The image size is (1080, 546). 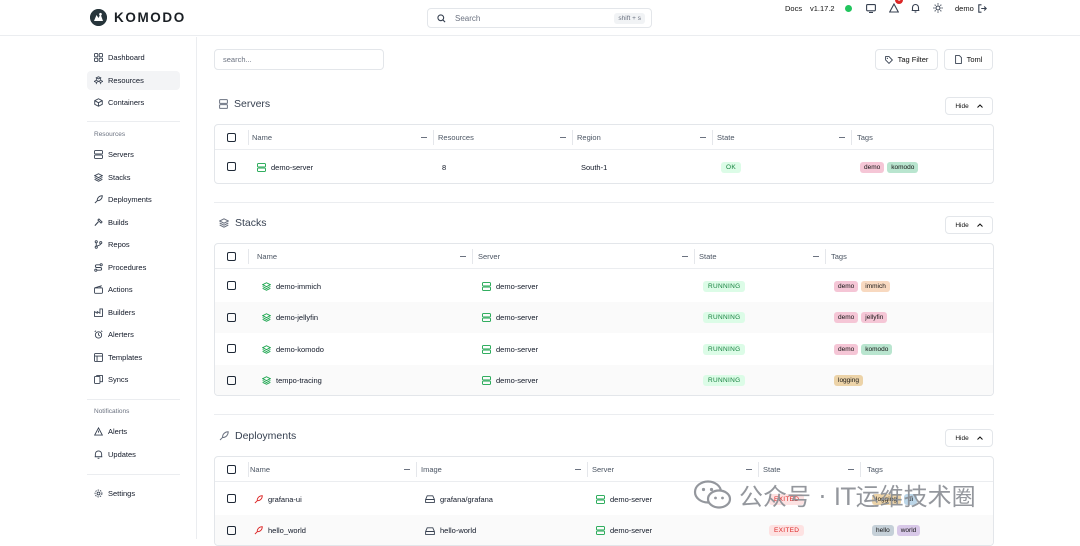 What do you see at coordinates (248, 256) in the screenshot?
I see `column-divider` at bounding box center [248, 256].